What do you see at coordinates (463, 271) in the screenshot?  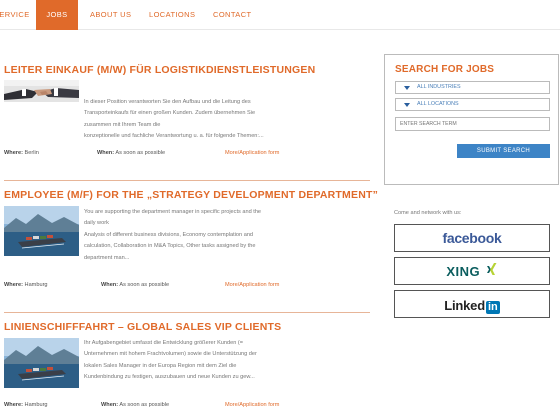 I see `xing-wordmark: XING` at bounding box center [463, 271].